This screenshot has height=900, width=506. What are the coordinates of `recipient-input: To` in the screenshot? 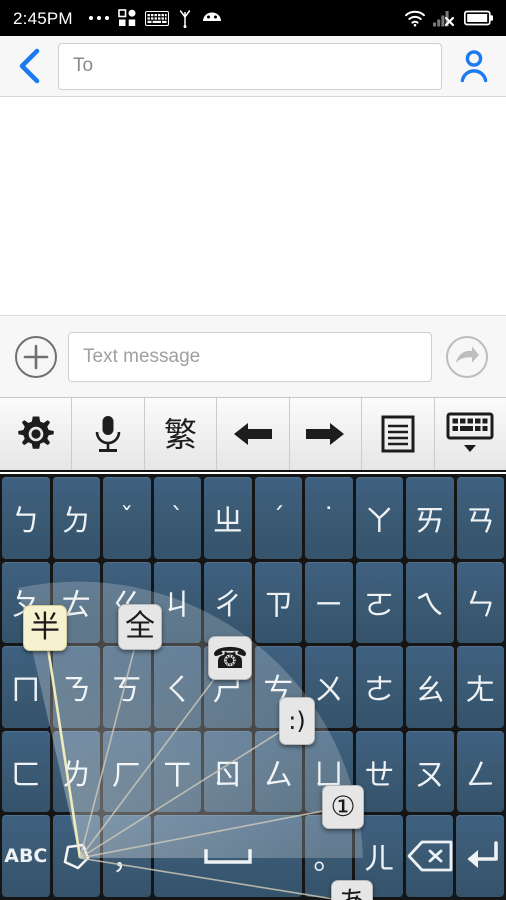 It's located at (250, 66).